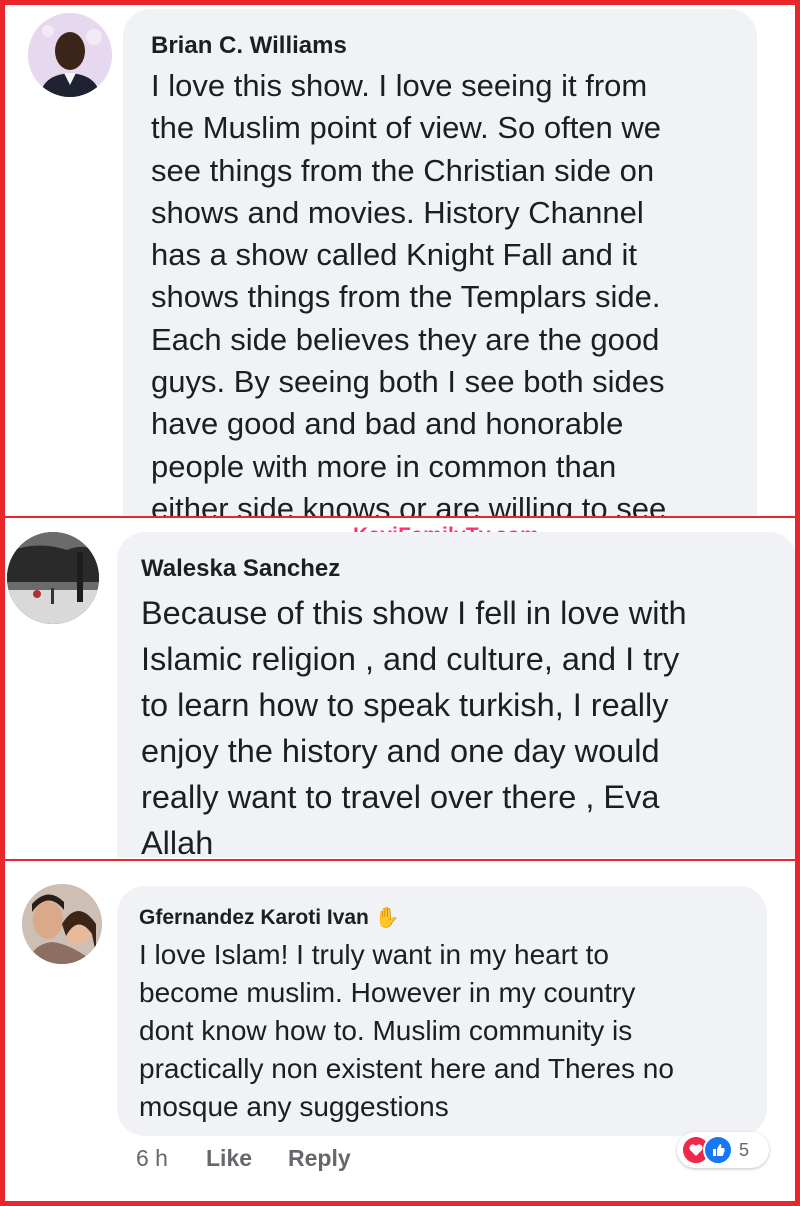  What do you see at coordinates (399, 85) in the screenshot?
I see `text-line: I love this show. I love seeing it from` at bounding box center [399, 85].